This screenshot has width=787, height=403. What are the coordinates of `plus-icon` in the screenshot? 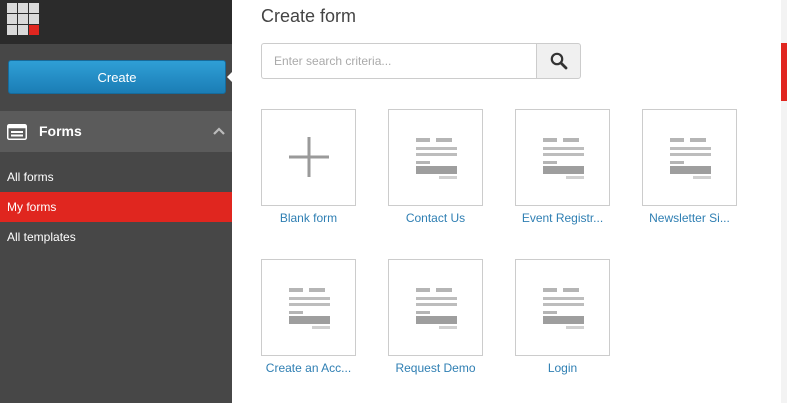 It's located at (309, 157).